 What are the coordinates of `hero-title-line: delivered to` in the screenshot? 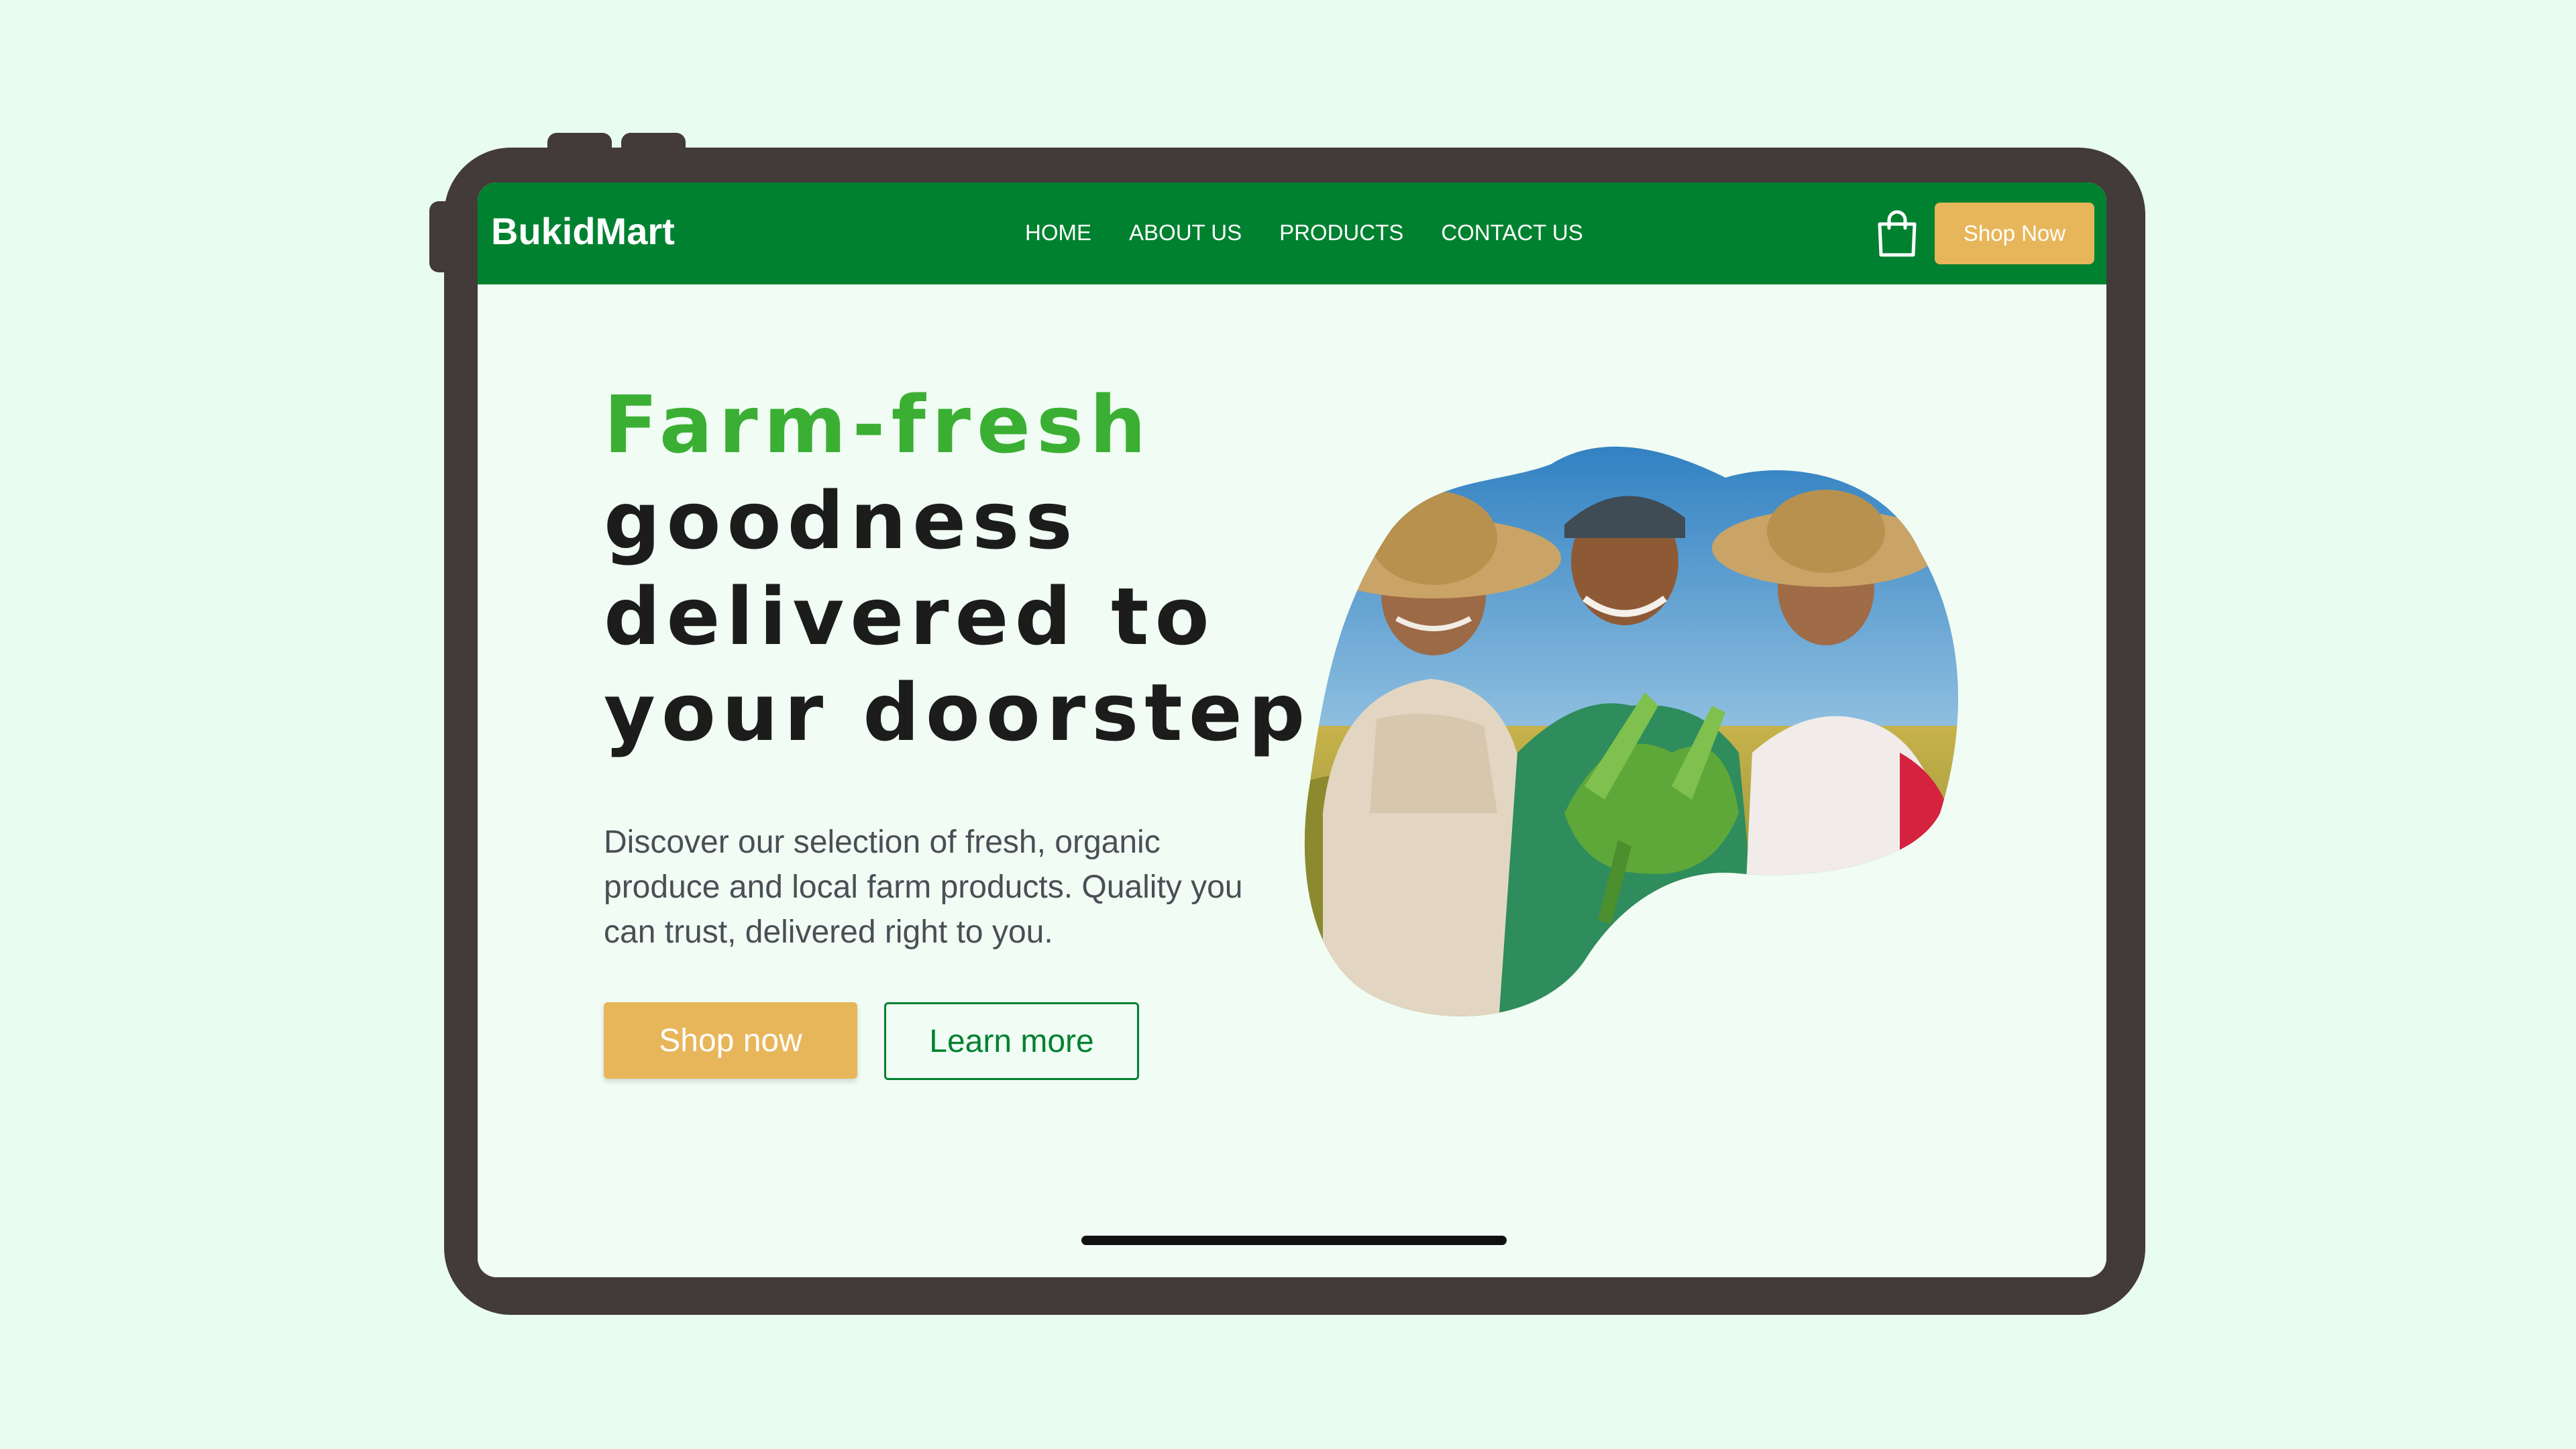 It's located at (910, 616).